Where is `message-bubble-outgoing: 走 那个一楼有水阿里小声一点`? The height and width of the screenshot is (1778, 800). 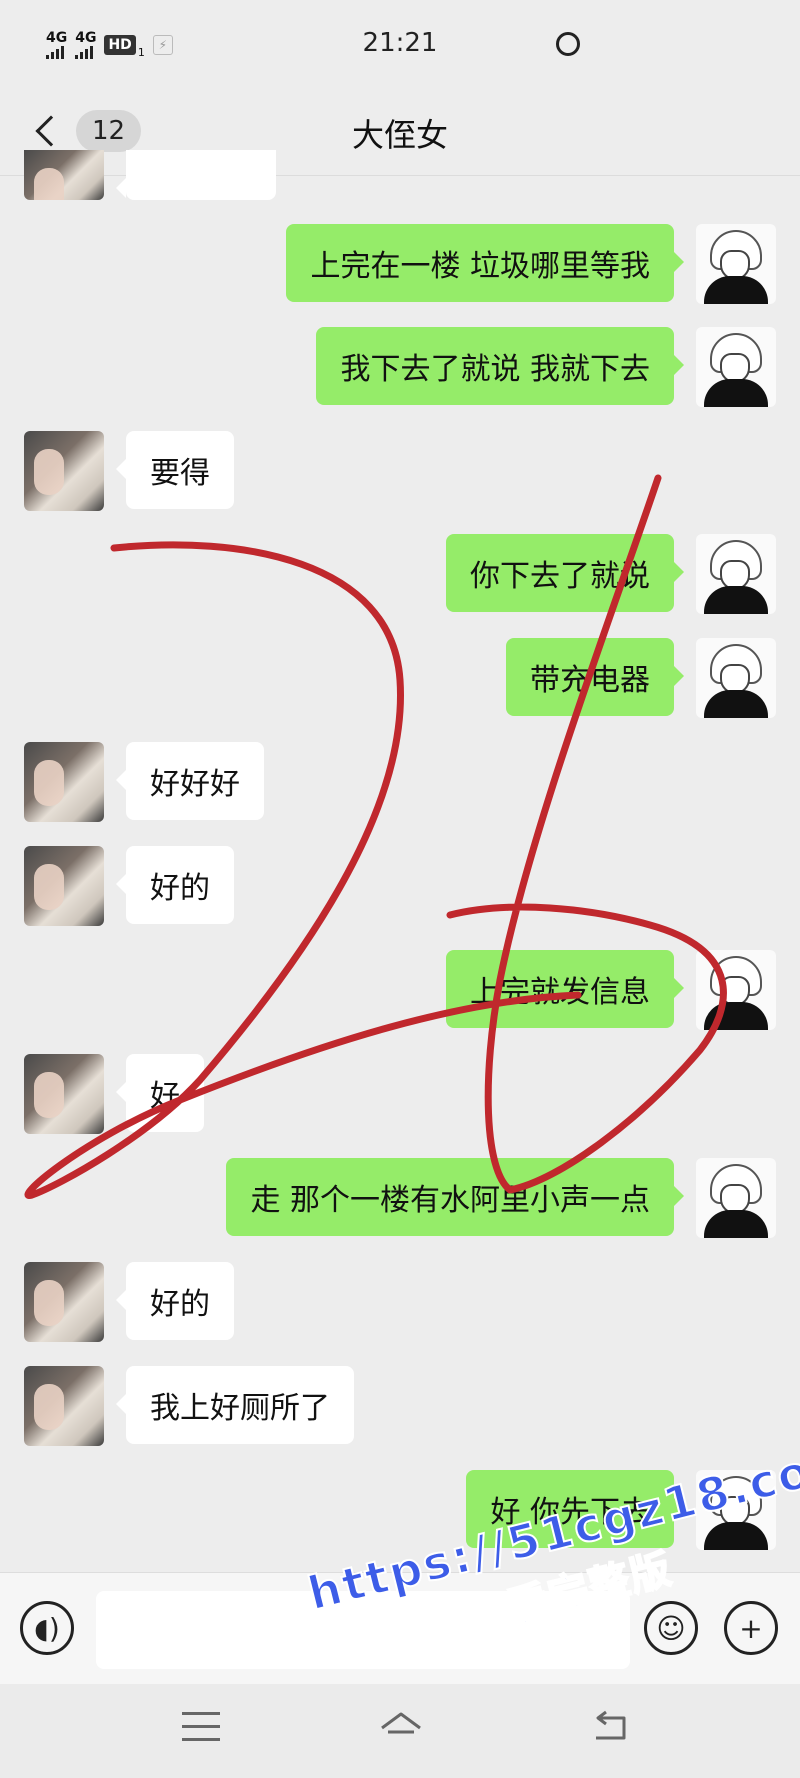 message-bubble-outgoing: 走 那个一楼有水阿里小声一点 is located at coordinates (455, 1197).